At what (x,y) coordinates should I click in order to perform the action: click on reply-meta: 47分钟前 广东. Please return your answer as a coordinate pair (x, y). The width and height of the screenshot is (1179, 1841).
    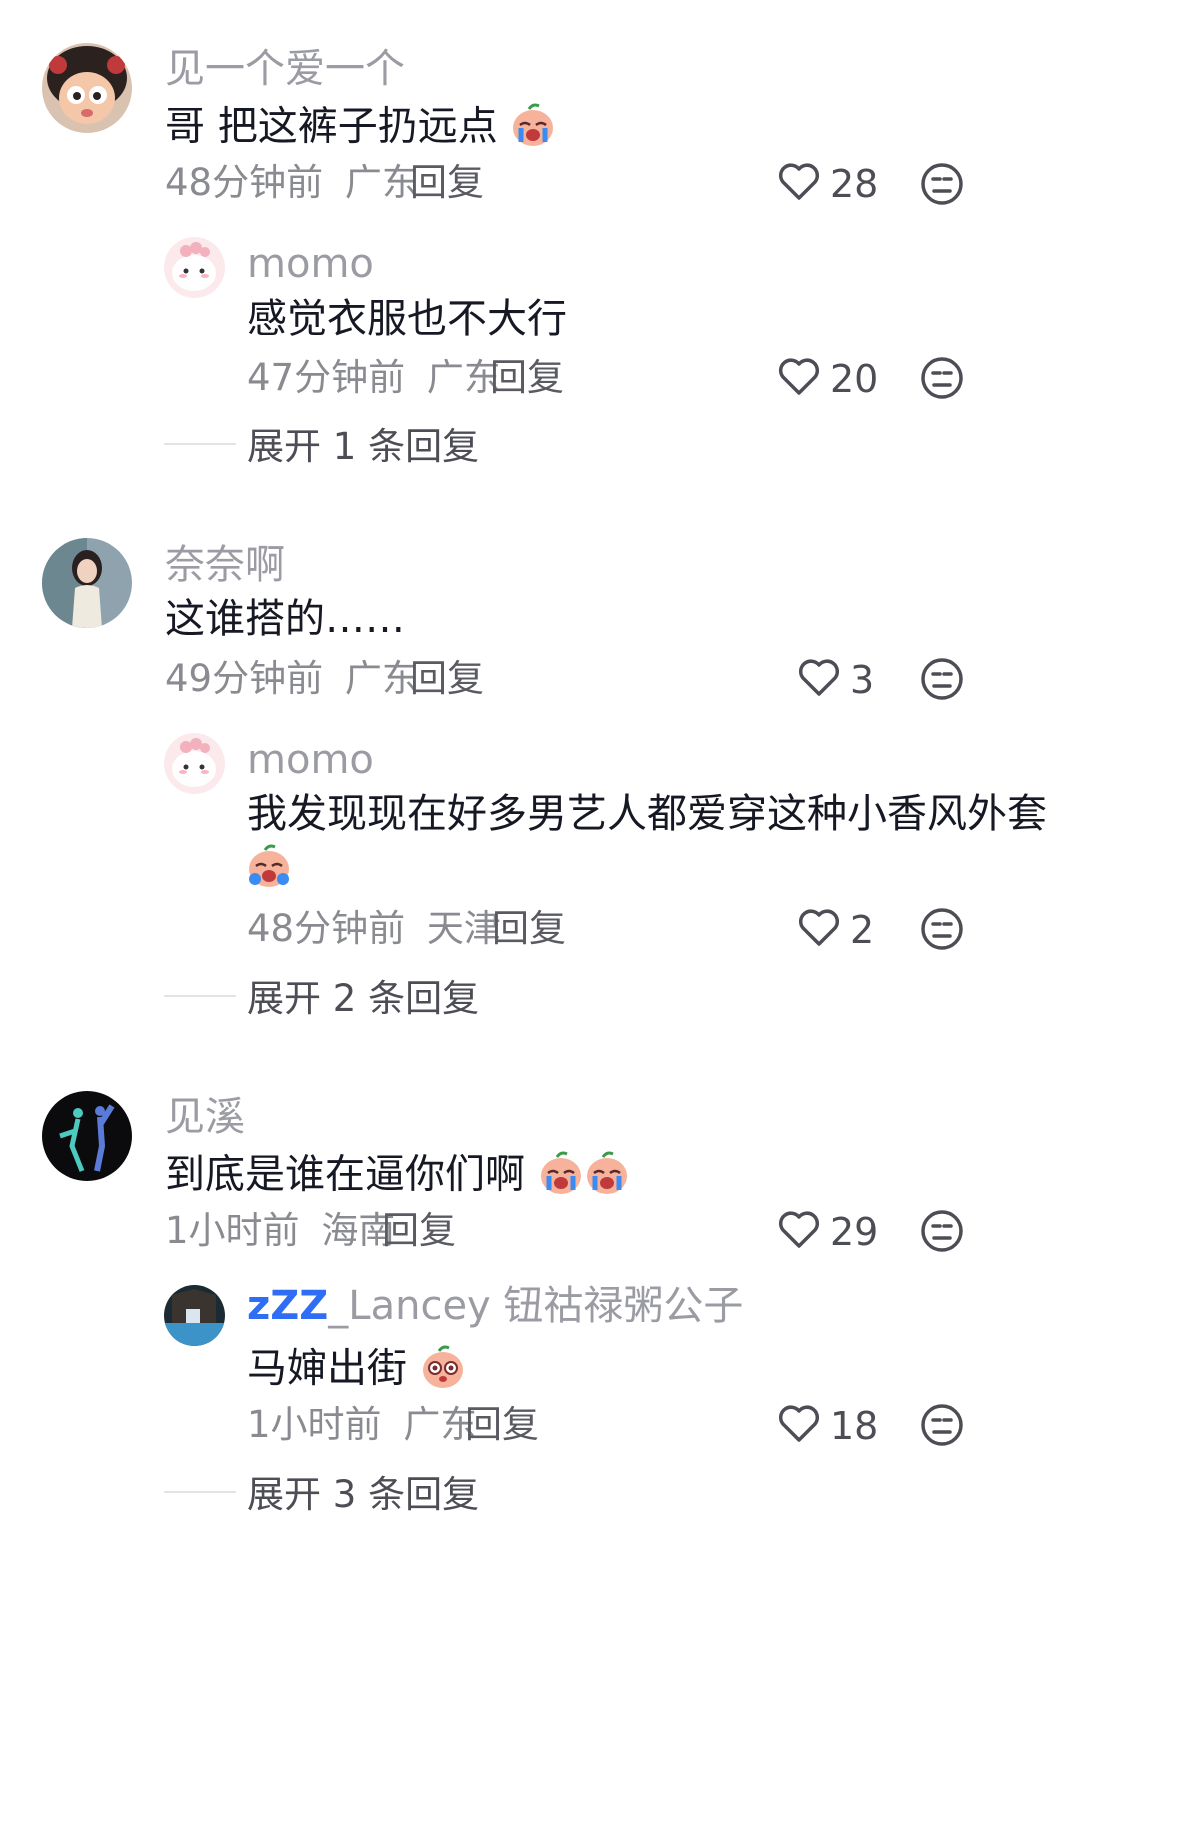
    Looking at the image, I should click on (374, 377).